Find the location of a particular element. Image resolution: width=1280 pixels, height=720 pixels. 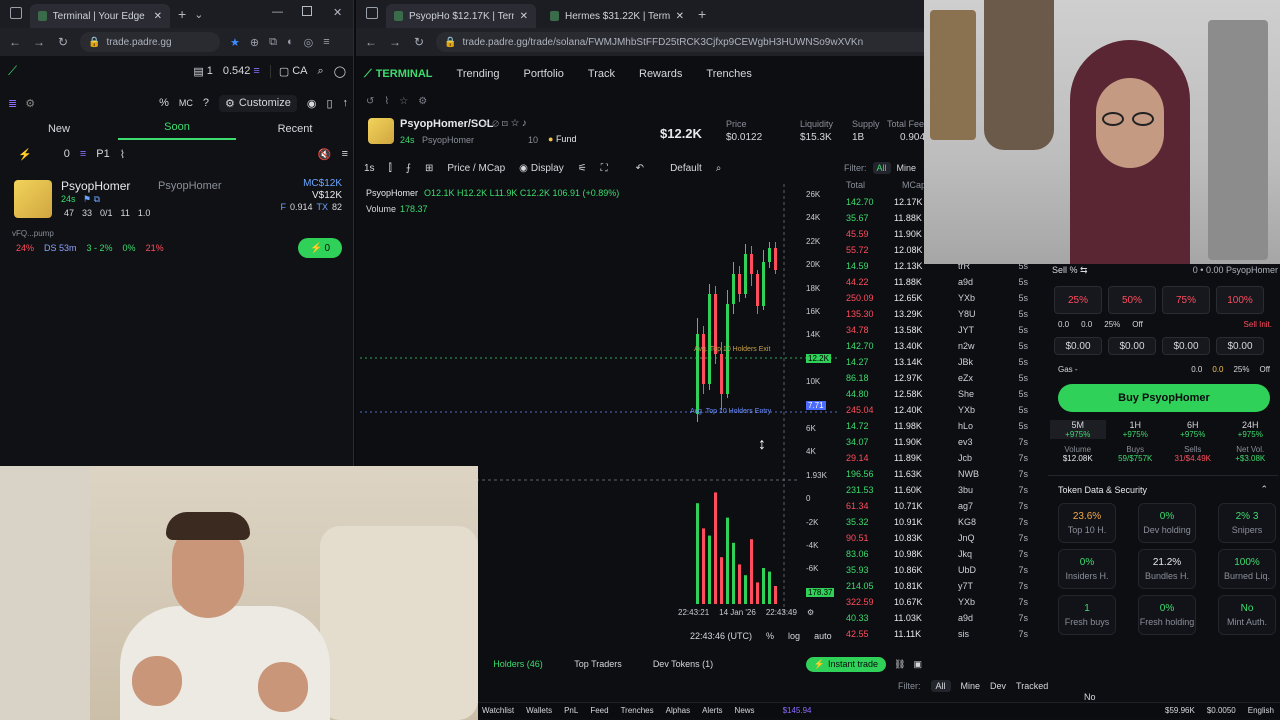

filter-all: All is located at coordinates (940, 686).